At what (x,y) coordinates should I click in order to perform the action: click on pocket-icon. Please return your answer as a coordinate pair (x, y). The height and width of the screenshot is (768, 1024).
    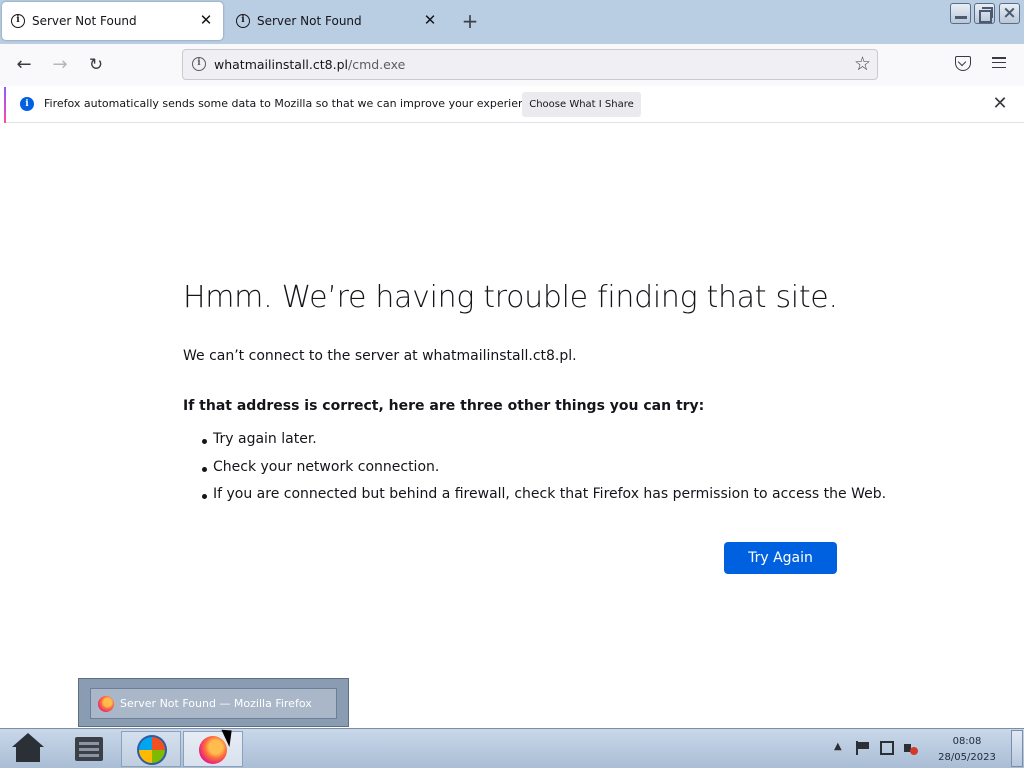
    Looking at the image, I should click on (963, 63).